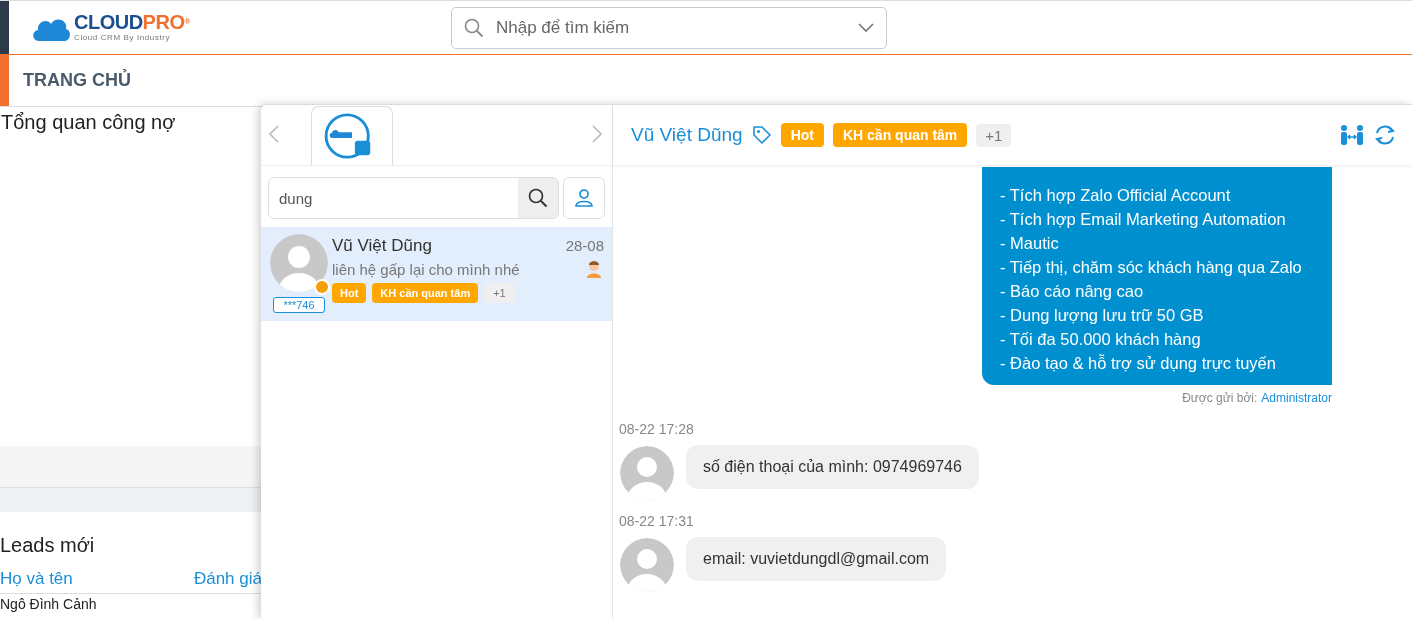 This screenshot has height=619, width=1412. Describe the element at coordinates (657, 521) in the screenshot. I see `message-time: 08-22 17:31` at that location.